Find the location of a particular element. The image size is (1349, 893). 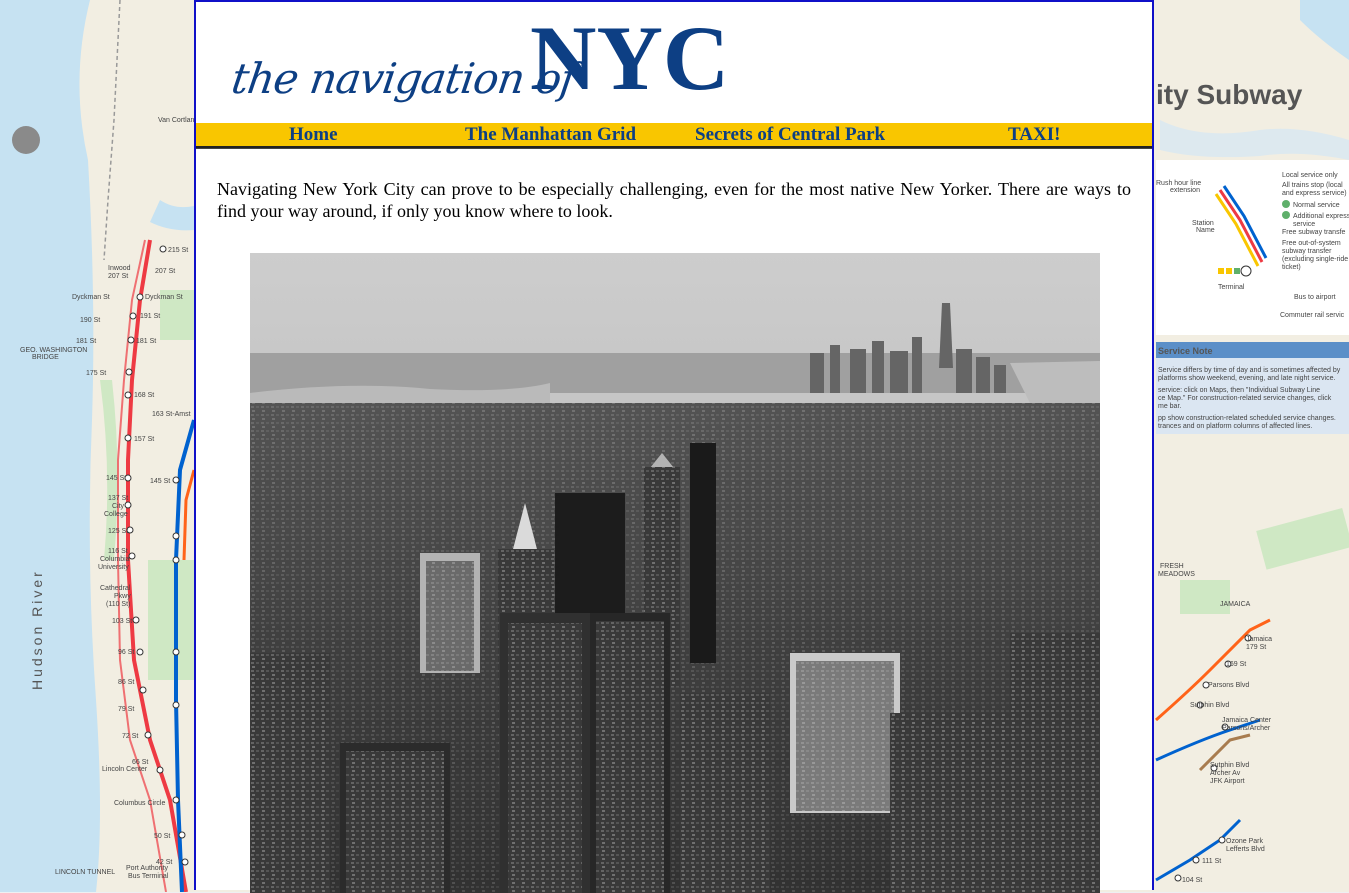

svg-text: 125 St is located at coordinates (118, 531).